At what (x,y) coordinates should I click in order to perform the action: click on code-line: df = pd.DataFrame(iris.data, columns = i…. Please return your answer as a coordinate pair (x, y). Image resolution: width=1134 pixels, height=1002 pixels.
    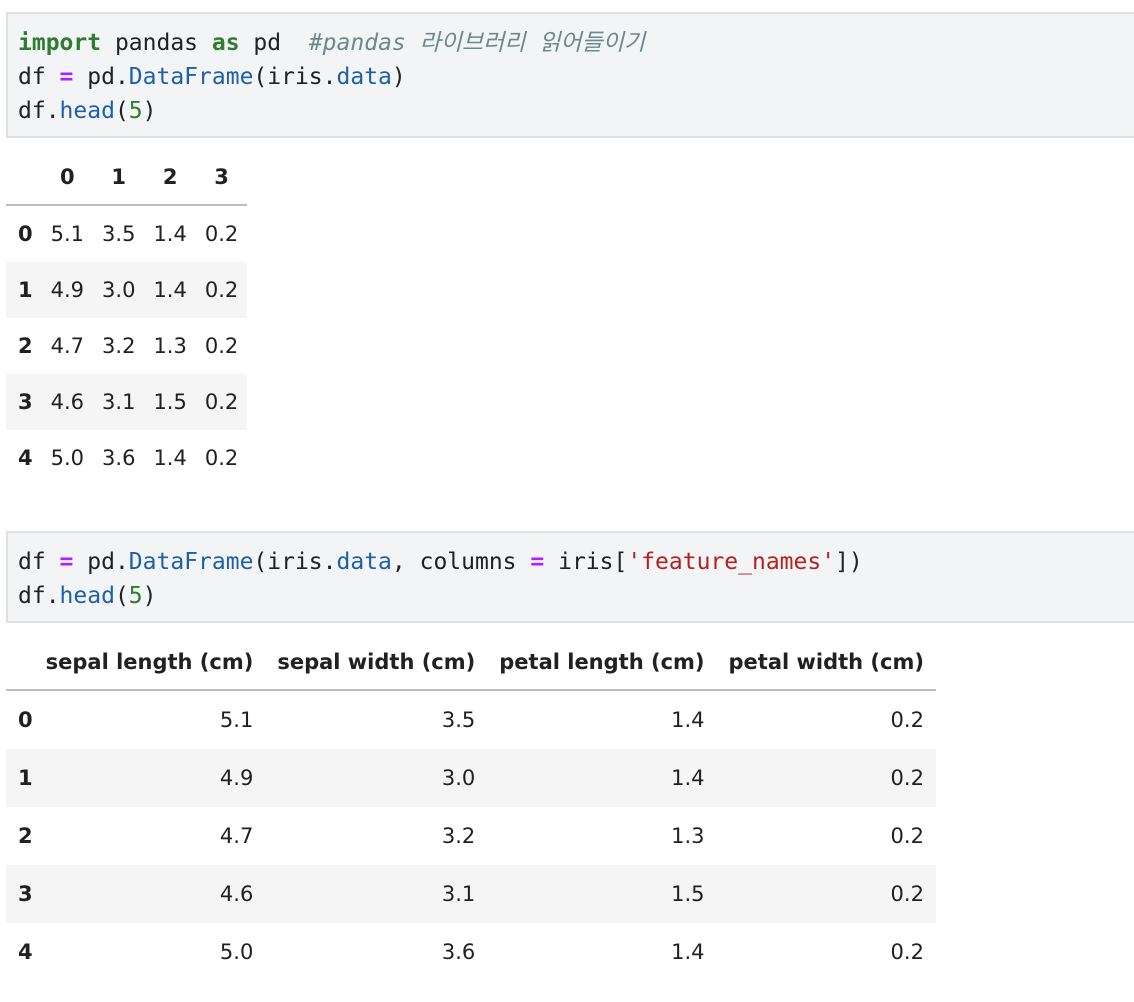
    Looking at the image, I should click on (571, 562).